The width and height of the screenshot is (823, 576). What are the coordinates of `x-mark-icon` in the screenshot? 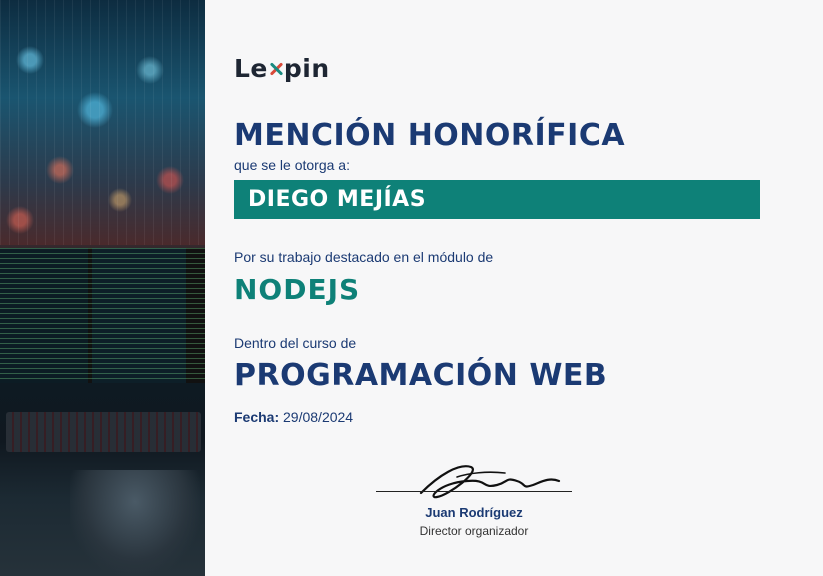 It's located at (276, 69).